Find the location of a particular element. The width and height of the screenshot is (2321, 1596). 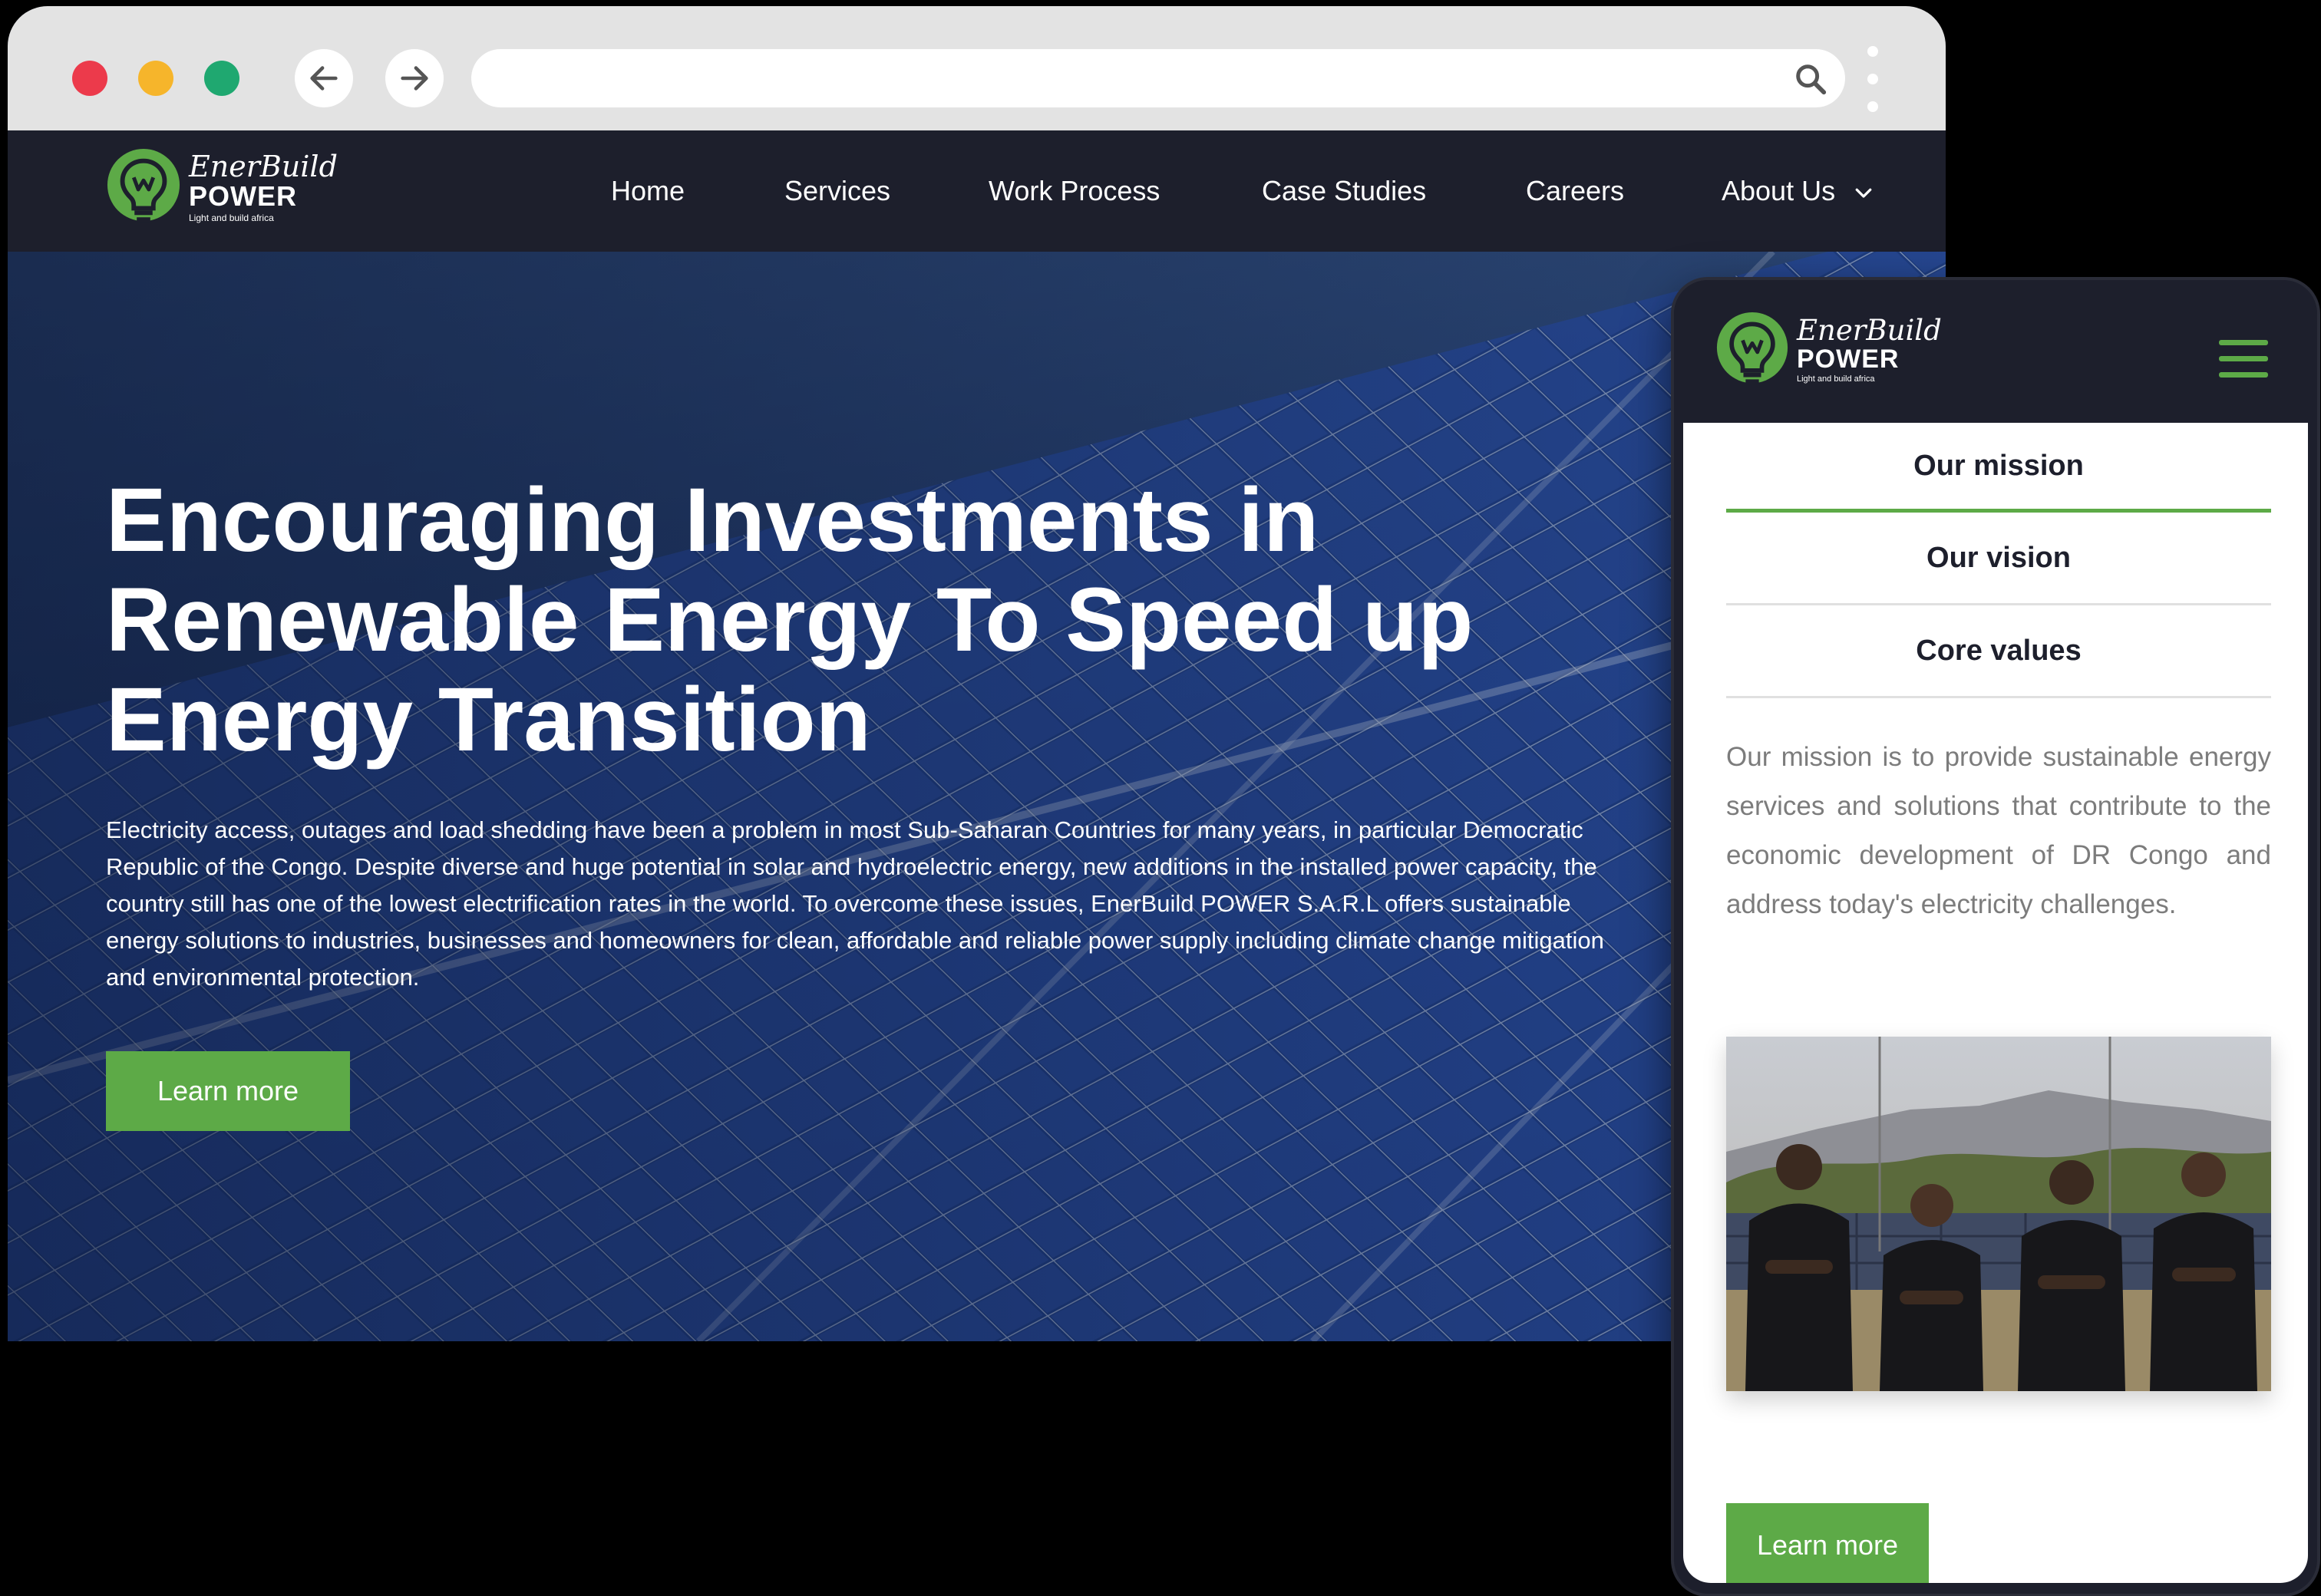

nav-home: Home is located at coordinates (648, 191).